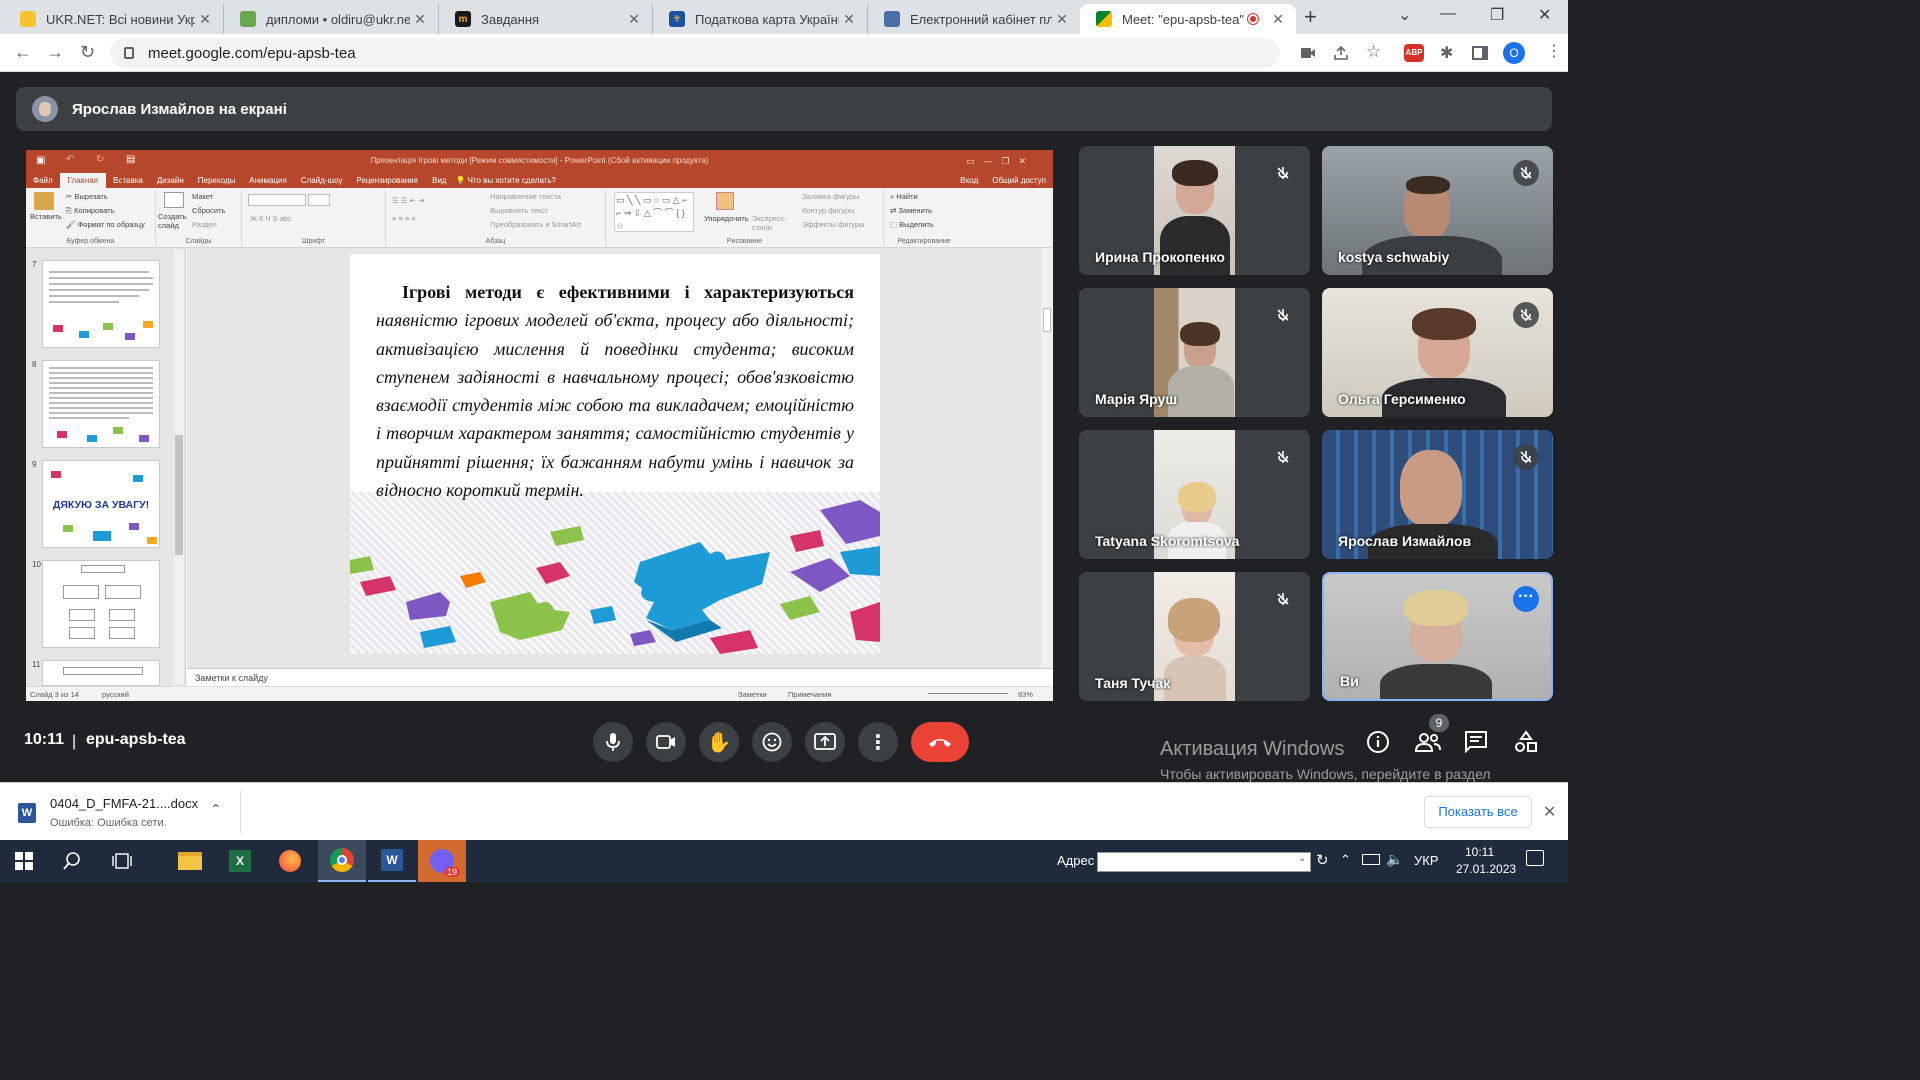 Image resolution: width=1920 pixels, height=1080 pixels. I want to click on present-screen-button, so click(825, 742).